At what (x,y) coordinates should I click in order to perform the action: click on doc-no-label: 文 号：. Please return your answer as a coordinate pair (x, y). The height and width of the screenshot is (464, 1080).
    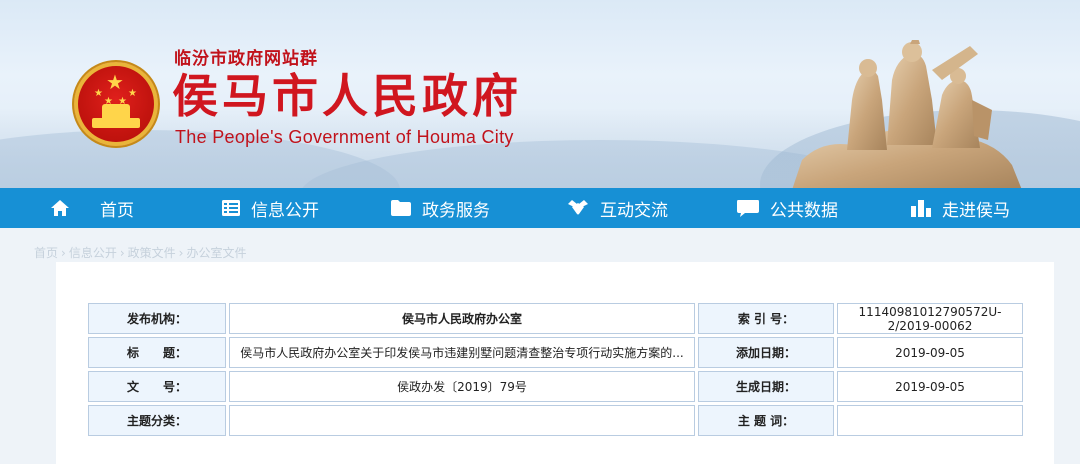
    Looking at the image, I should click on (157, 386).